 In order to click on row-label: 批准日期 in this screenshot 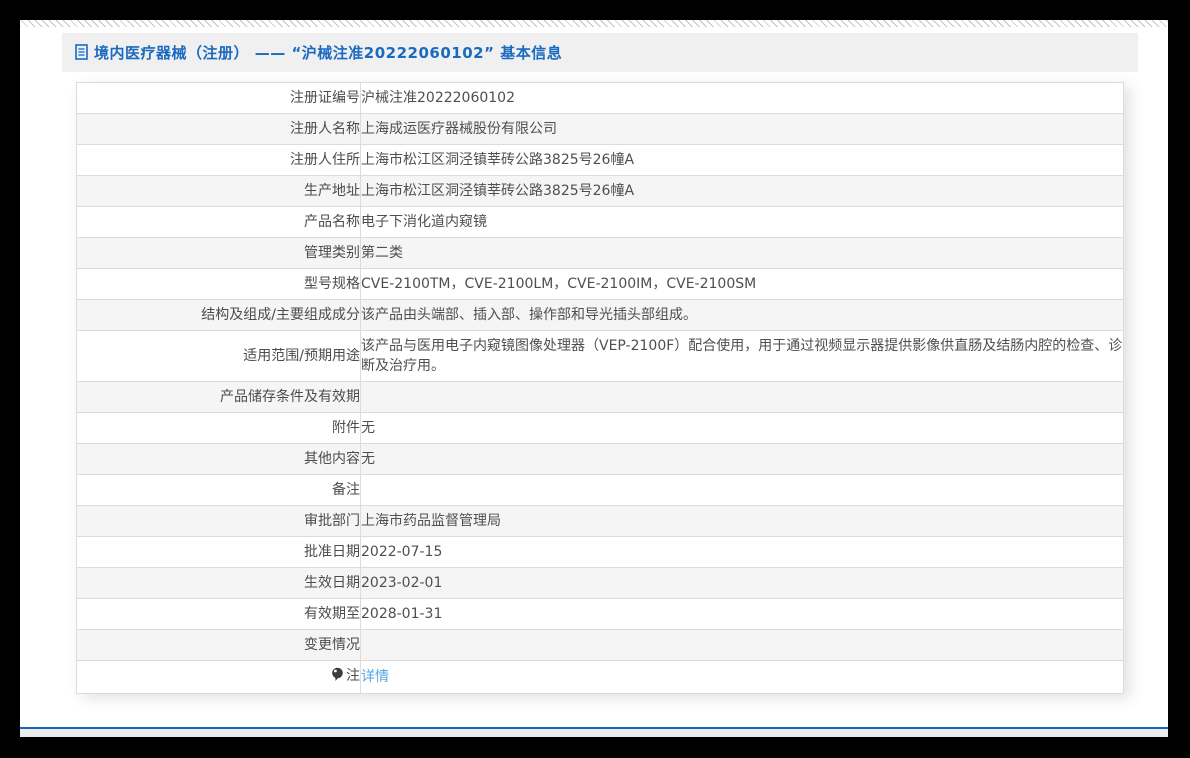, I will do `click(332, 552)`.